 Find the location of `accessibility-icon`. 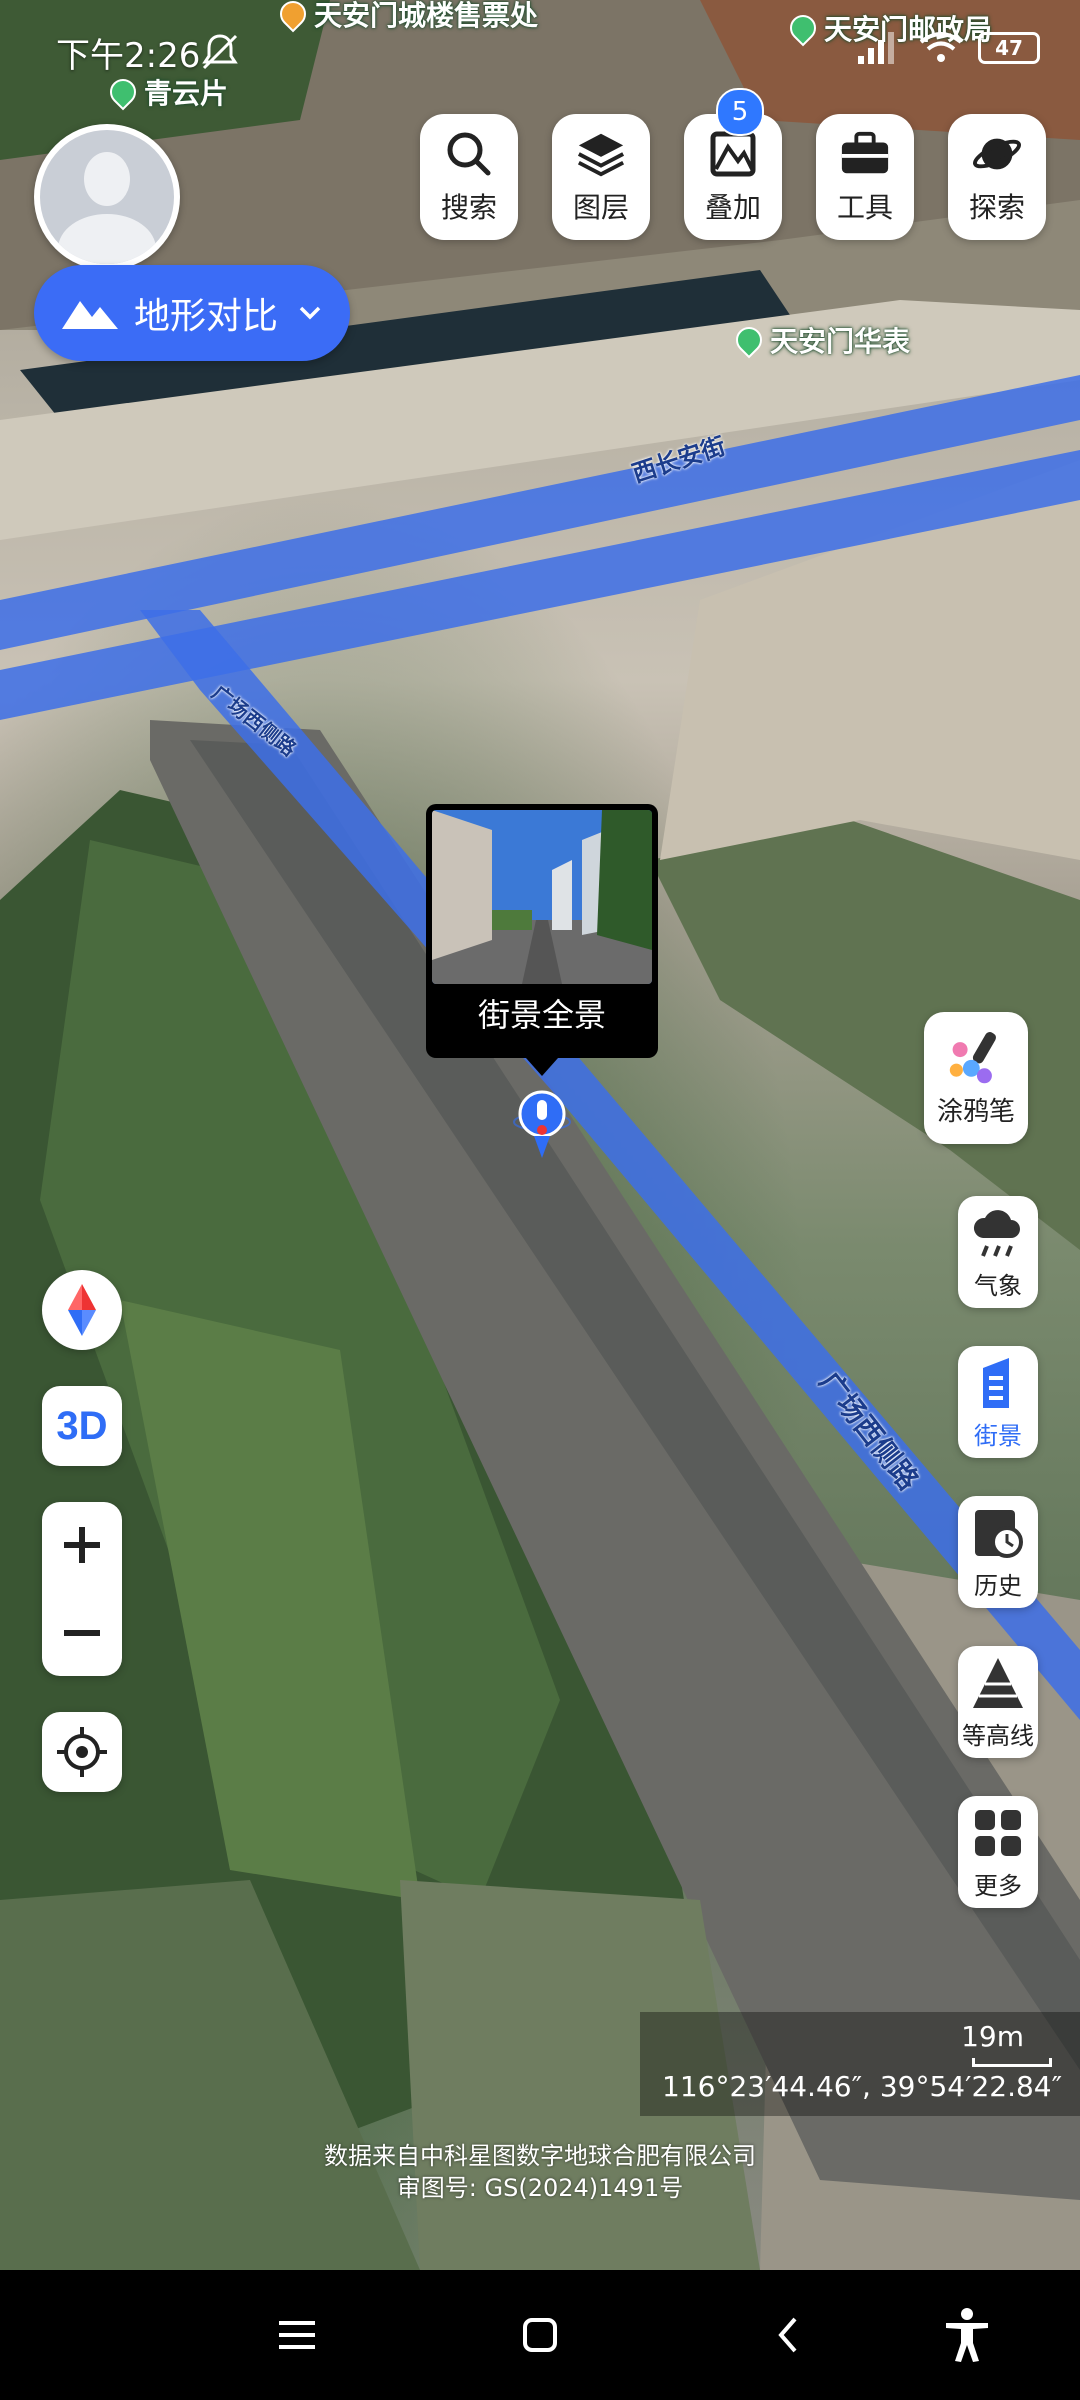

accessibility-icon is located at coordinates (967, 2335).